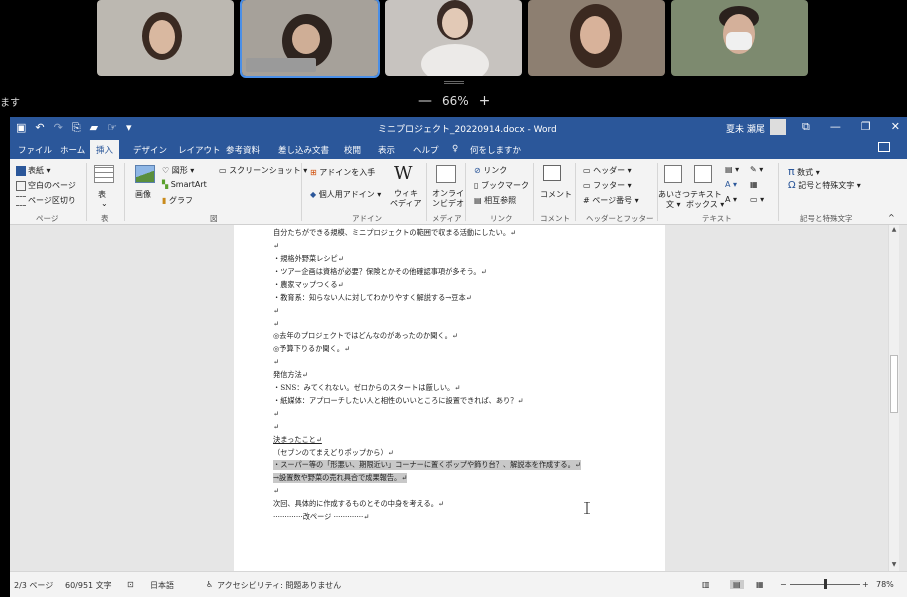 The height and width of the screenshot is (597, 907). Describe the element at coordinates (894, 230) in the screenshot. I see `scroll-up-icon: ▲` at that location.